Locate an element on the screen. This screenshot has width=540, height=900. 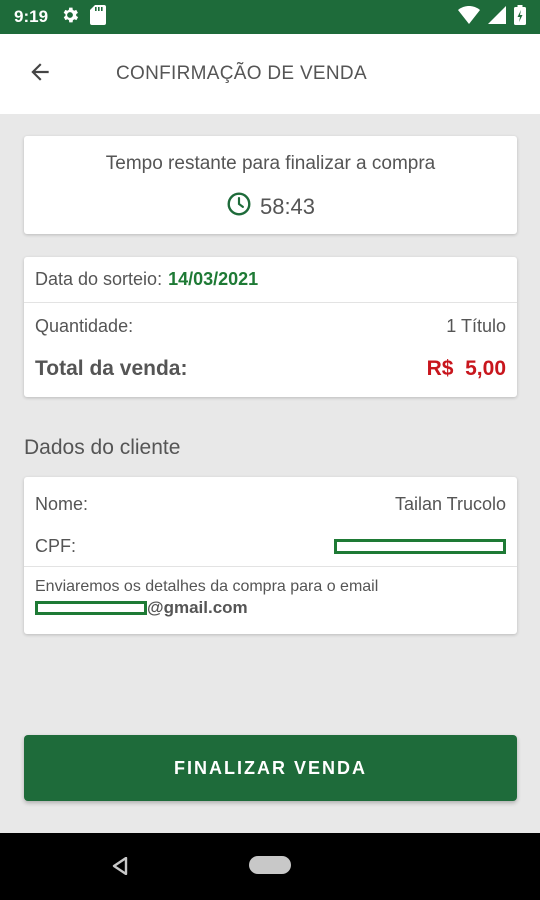
client-name-value: Tailan Trucolo is located at coordinates (450, 503).